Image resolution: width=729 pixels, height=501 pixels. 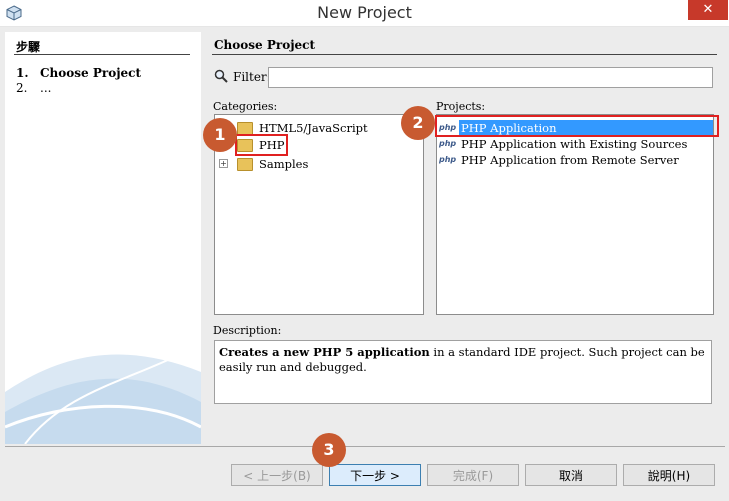 What do you see at coordinates (365, 446) in the screenshot?
I see `bottom-separator` at bounding box center [365, 446].